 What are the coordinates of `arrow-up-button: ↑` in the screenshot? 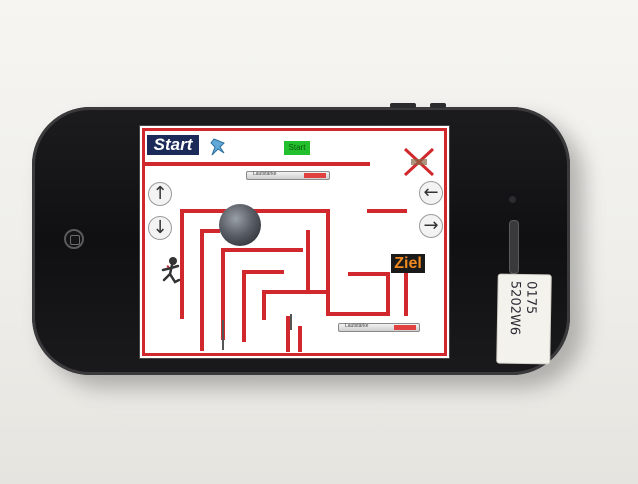 It's located at (160, 194).